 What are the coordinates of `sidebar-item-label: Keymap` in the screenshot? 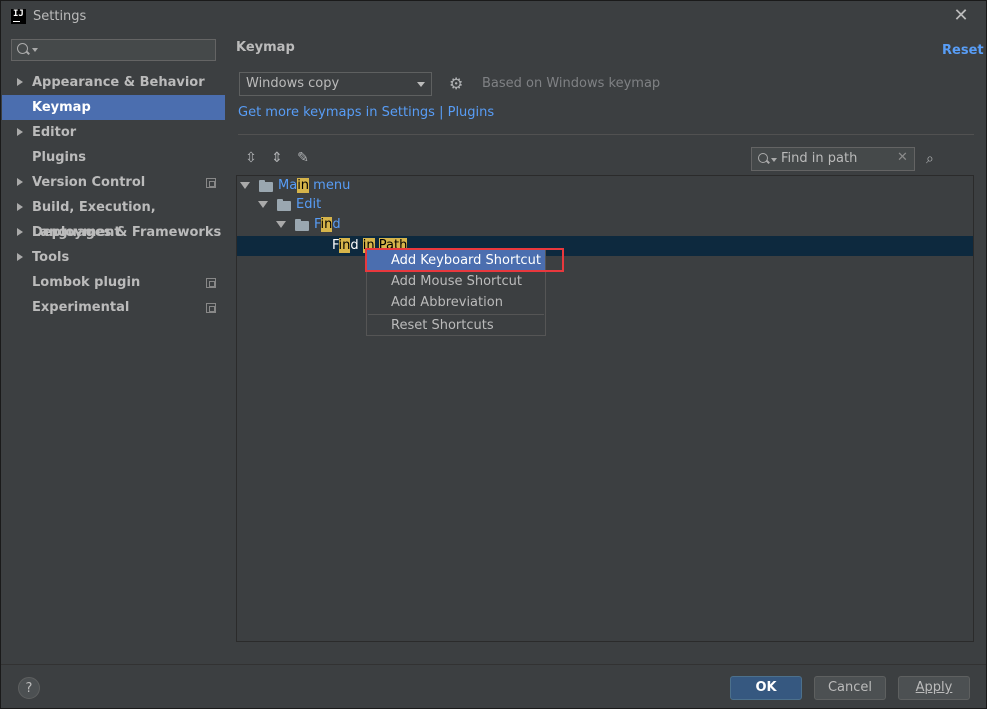 It's located at (61, 107).